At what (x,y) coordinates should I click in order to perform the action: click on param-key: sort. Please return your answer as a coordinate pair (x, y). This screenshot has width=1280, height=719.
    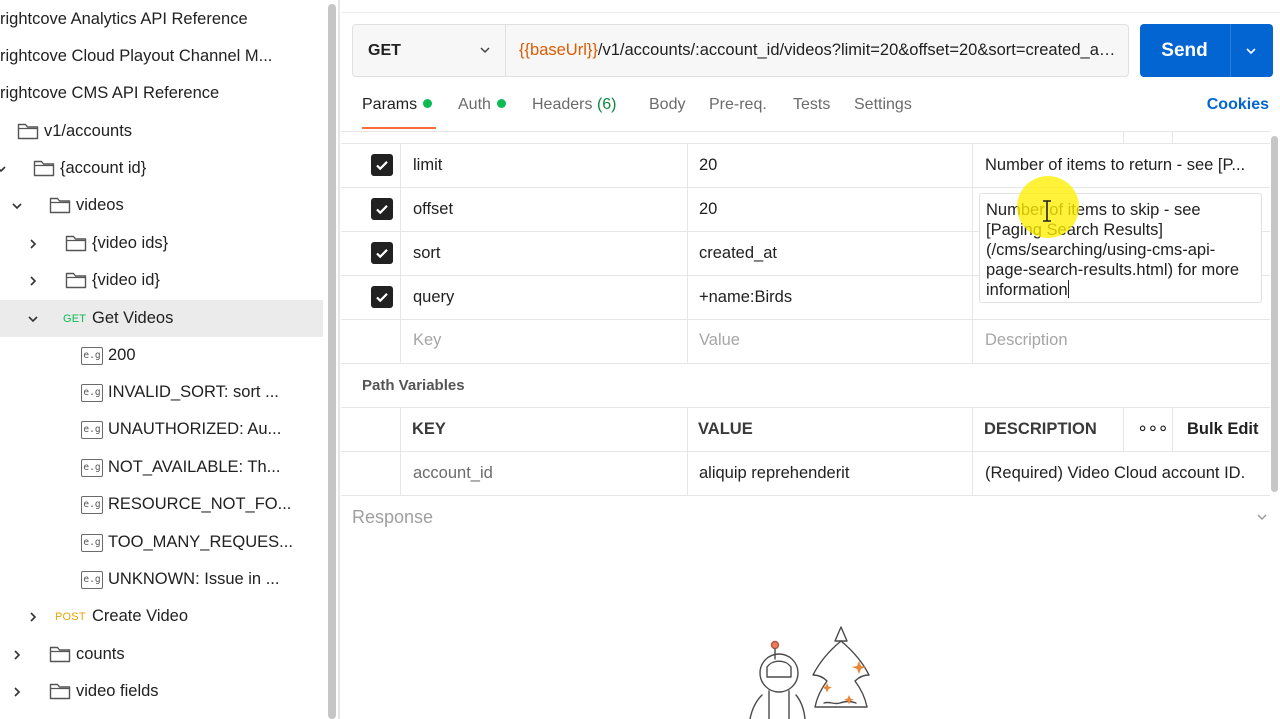
    Looking at the image, I should click on (427, 253).